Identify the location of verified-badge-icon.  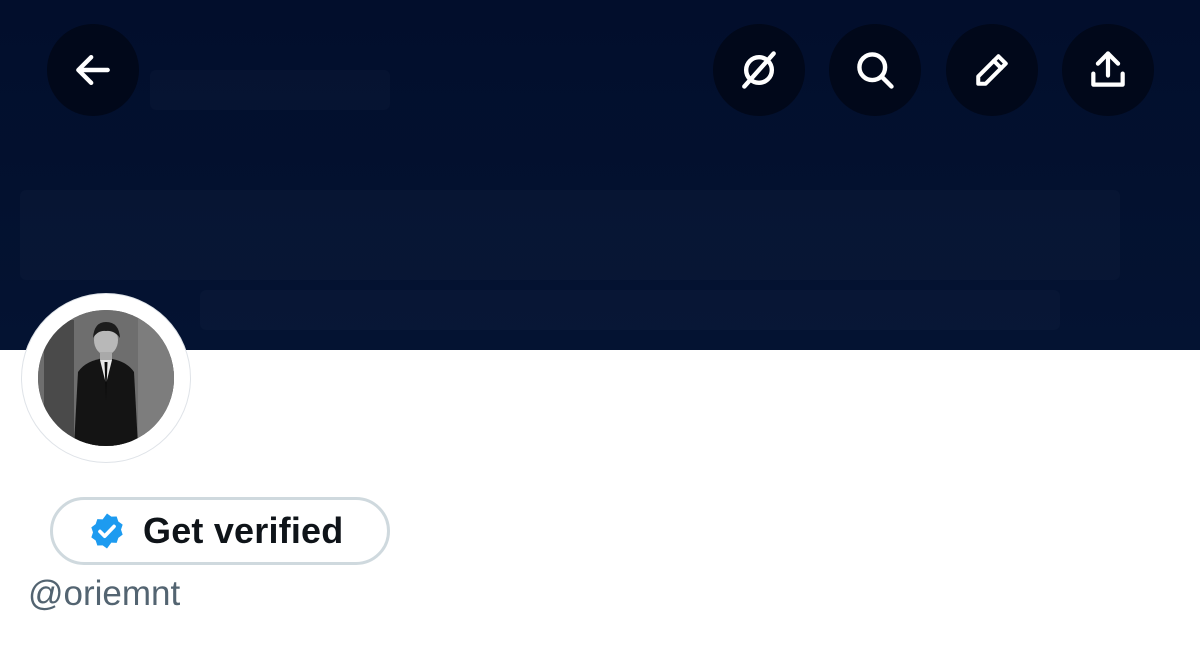
(107, 531).